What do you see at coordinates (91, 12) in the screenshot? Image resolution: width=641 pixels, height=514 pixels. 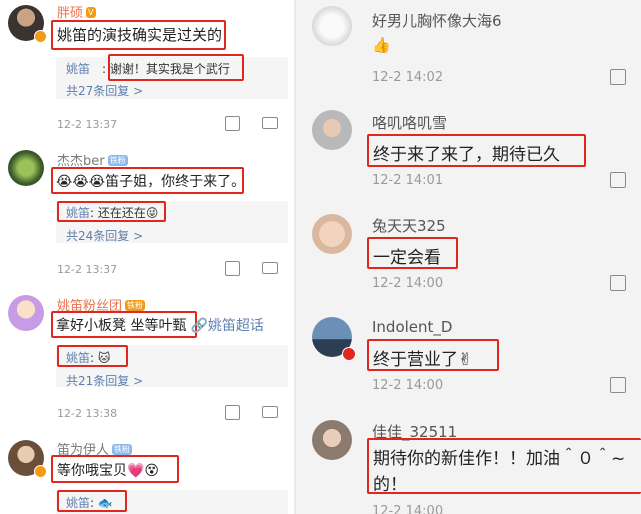 I see `vip-badge-icon: V` at bounding box center [91, 12].